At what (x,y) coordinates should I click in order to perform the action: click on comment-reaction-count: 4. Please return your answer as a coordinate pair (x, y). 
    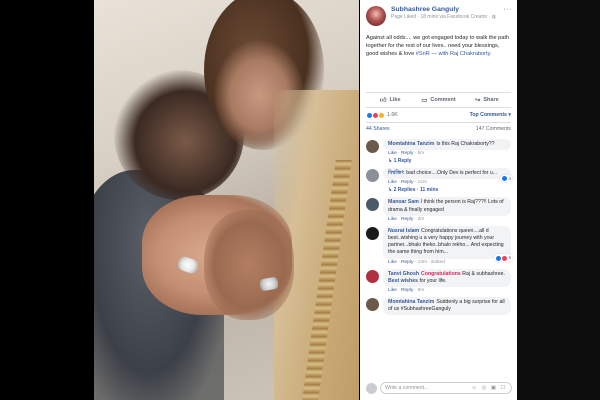
    Looking at the image, I should click on (509, 179).